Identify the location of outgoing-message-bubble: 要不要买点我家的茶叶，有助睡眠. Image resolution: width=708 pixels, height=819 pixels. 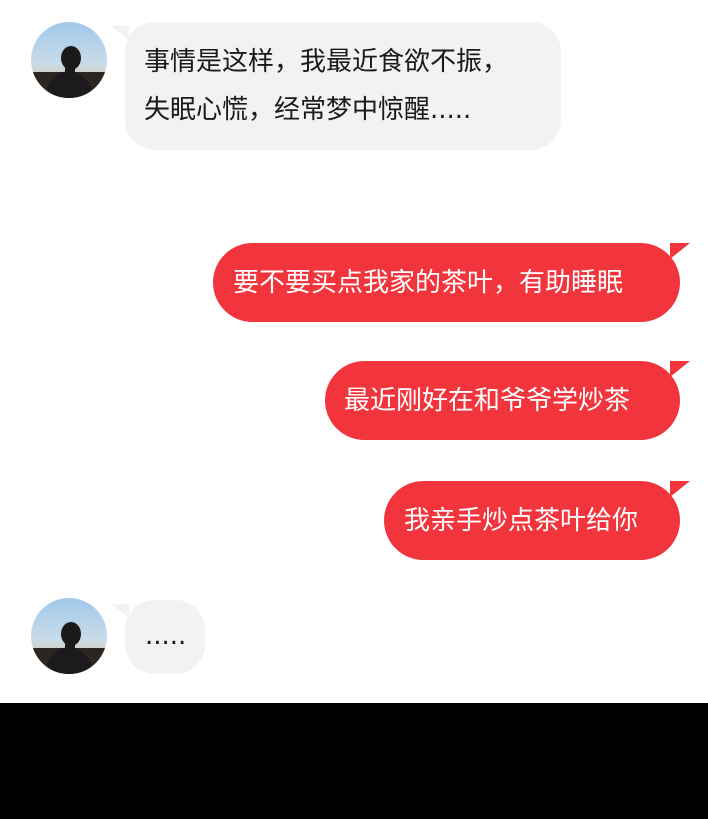
(451, 282).